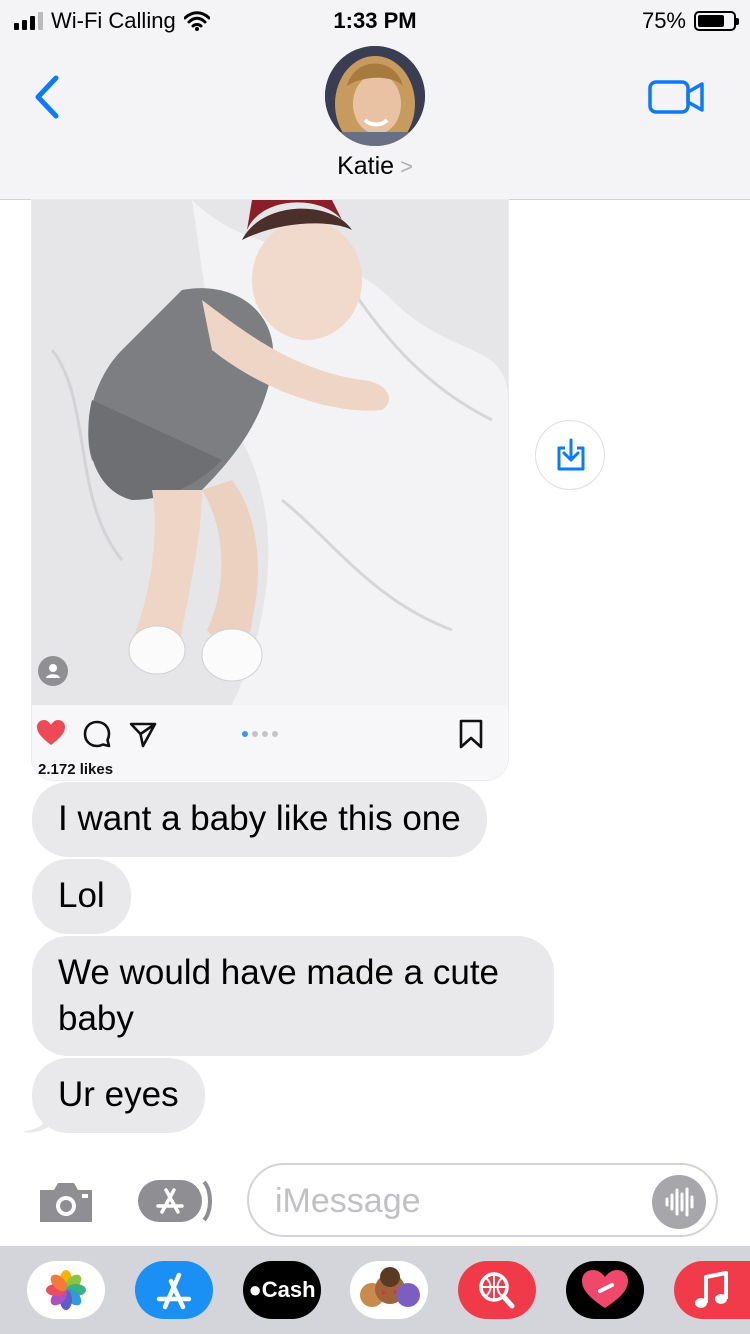 The image size is (750, 1334). I want to click on avatar-image, so click(375, 96).